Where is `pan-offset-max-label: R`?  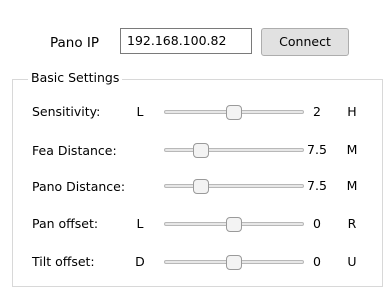 pan-offset-max-label: R is located at coordinates (352, 223).